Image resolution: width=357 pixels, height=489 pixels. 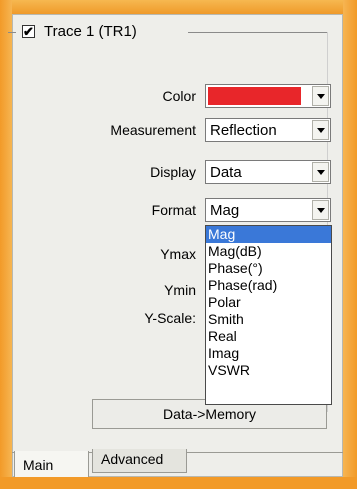 I want to click on measurement-select: Reflection, so click(x=268, y=130).